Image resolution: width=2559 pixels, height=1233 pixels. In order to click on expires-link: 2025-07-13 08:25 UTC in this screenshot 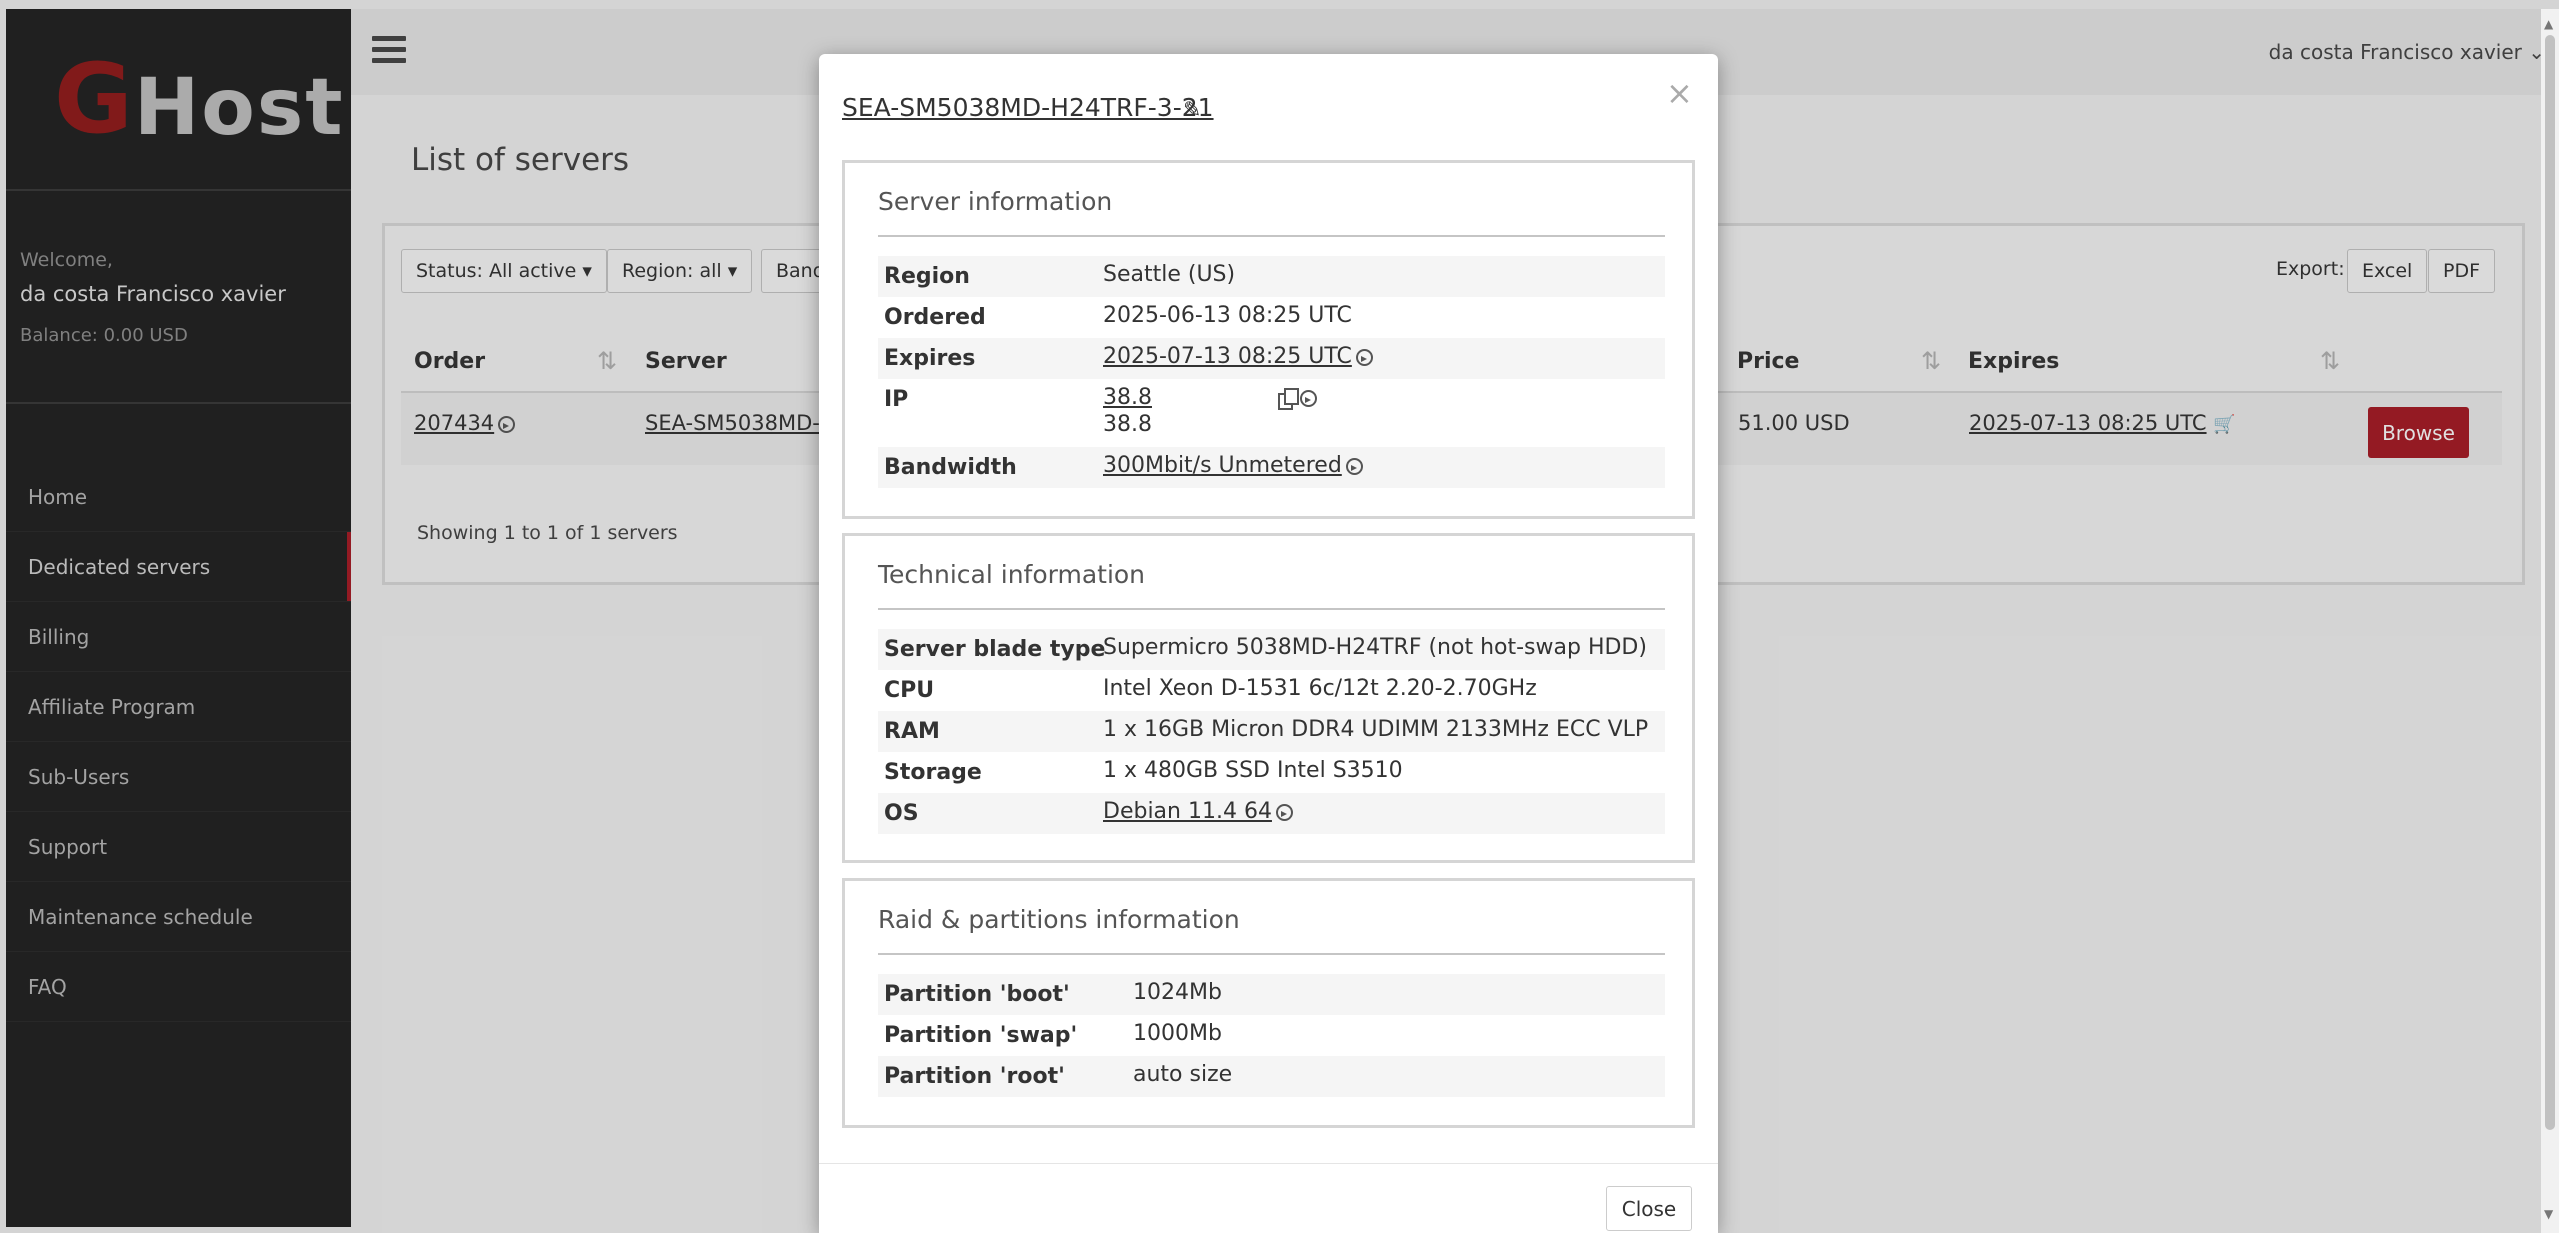, I will do `click(1227, 356)`.